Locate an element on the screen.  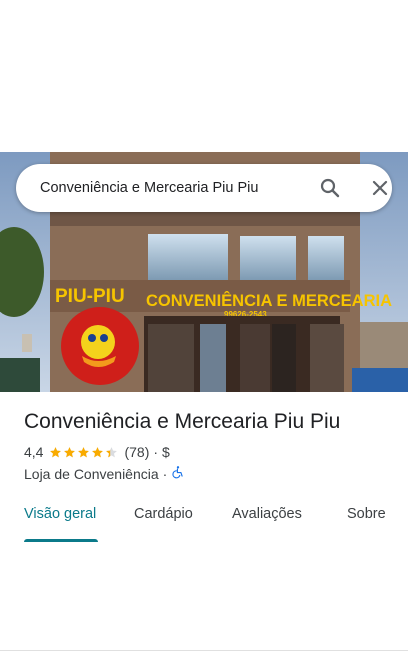
search-bar: Conveniência e Mercearia Piu Piu is located at coordinates (204, 188).